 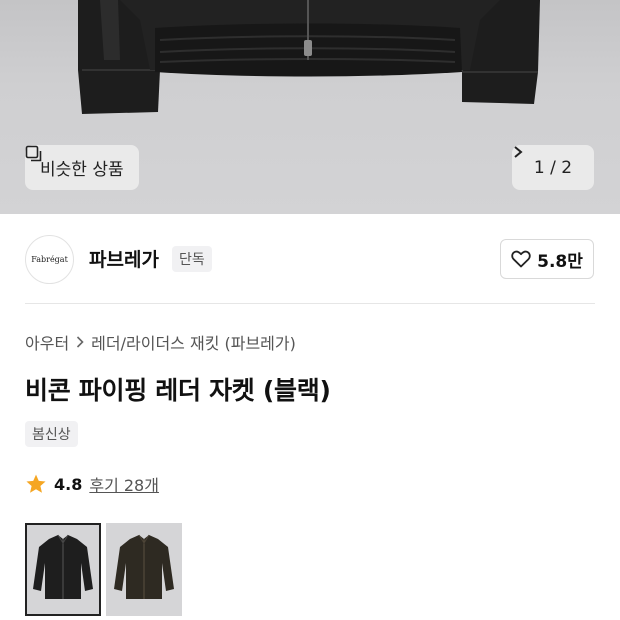 I want to click on brand-logo: Fabrégat, so click(x=49, y=259).